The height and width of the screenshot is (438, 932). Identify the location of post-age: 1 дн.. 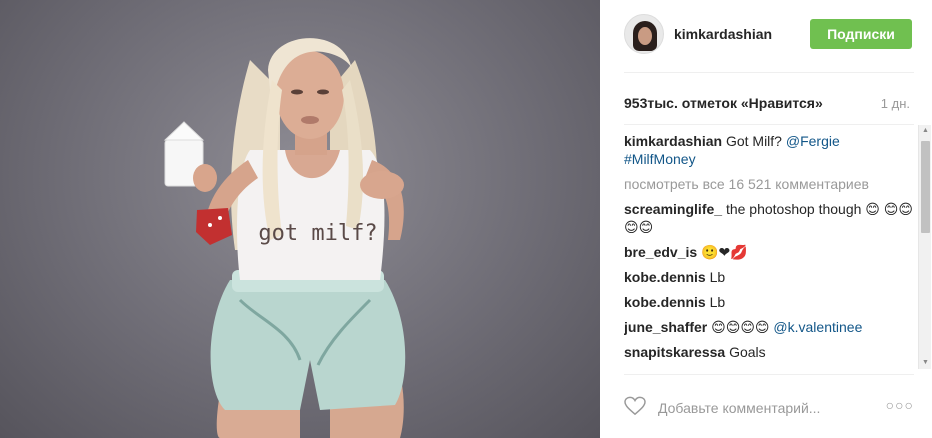
(895, 103).